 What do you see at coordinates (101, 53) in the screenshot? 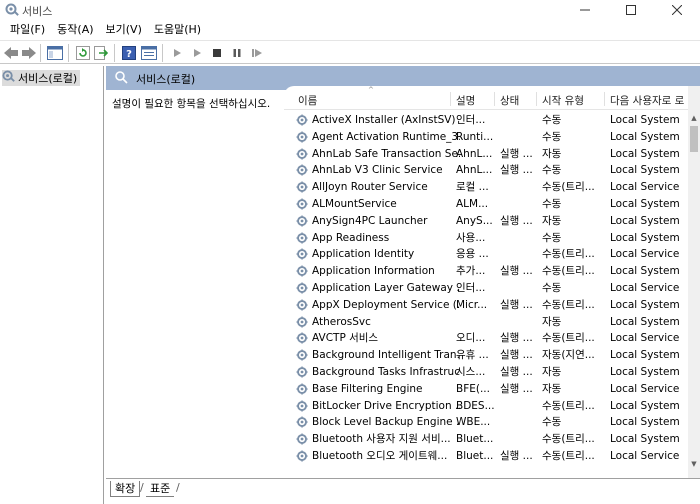
I see `export-list-button` at bounding box center [101, 53].